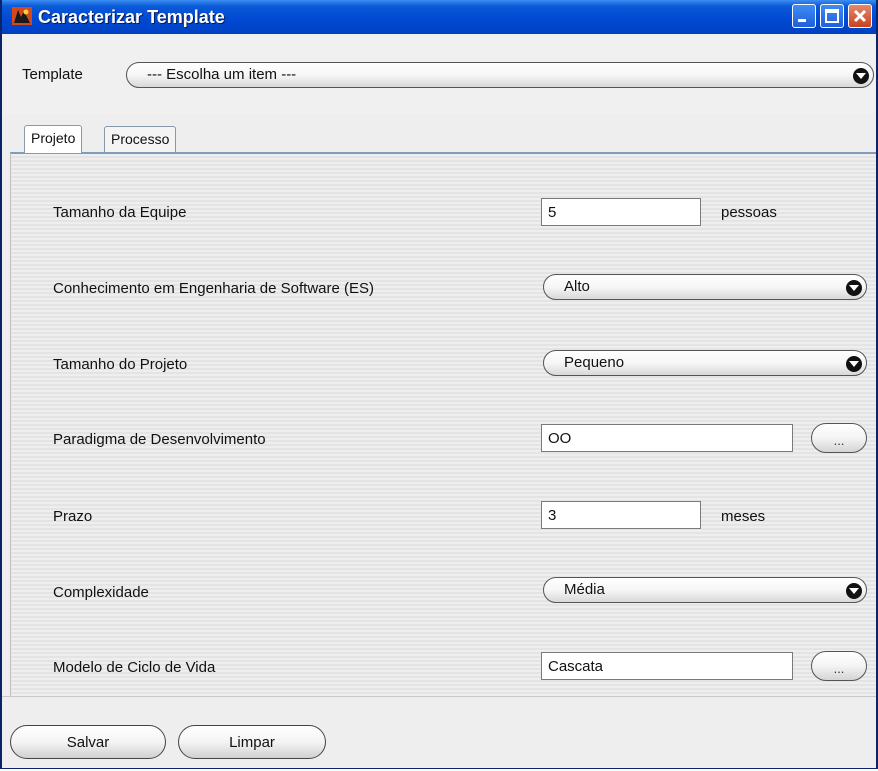 Image resolution: width=878 pixels, height=771 pixels. Describe the element at coordinates (22, 16) in the screenshot. I see `app-icon` at that location.